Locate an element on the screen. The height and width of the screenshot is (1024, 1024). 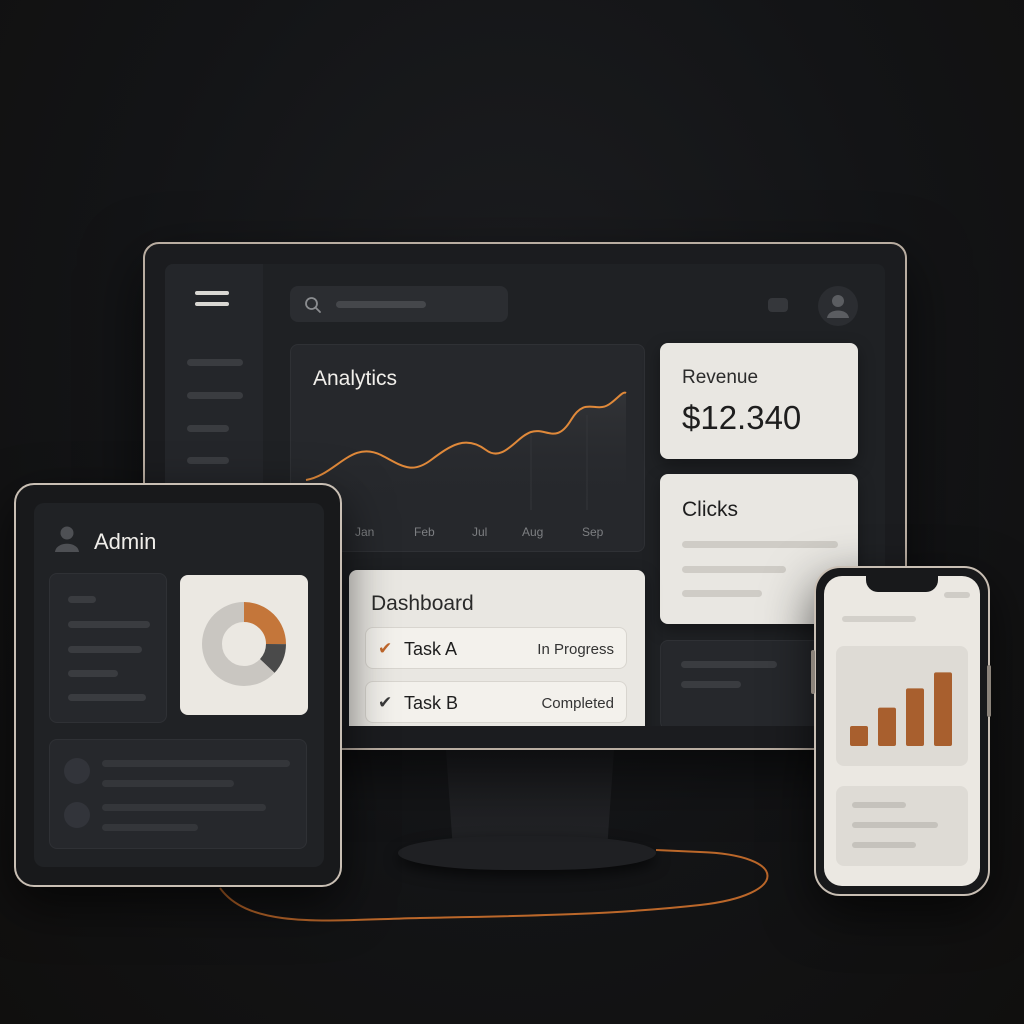
search-icon is located at coordinates (313, 305).